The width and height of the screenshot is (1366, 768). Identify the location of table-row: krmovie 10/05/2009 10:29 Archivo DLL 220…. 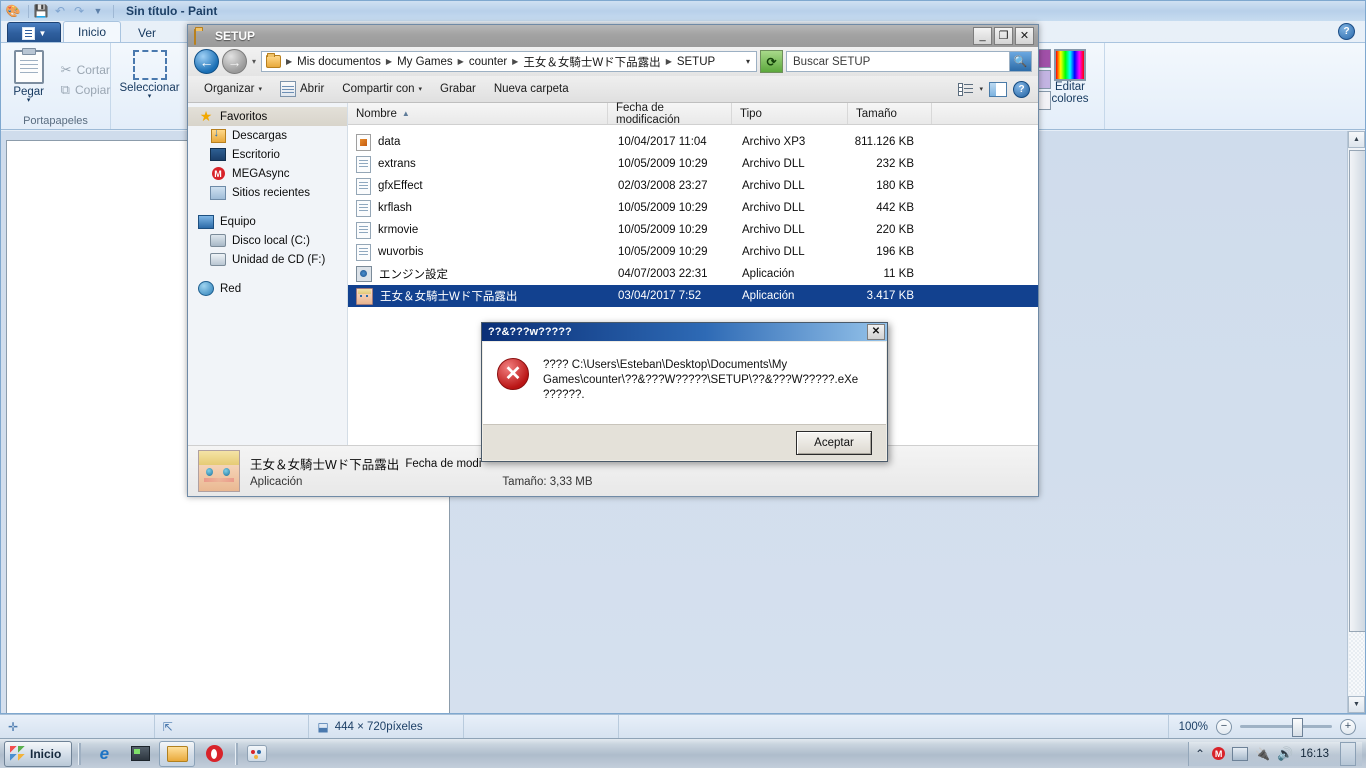
(693, 230).